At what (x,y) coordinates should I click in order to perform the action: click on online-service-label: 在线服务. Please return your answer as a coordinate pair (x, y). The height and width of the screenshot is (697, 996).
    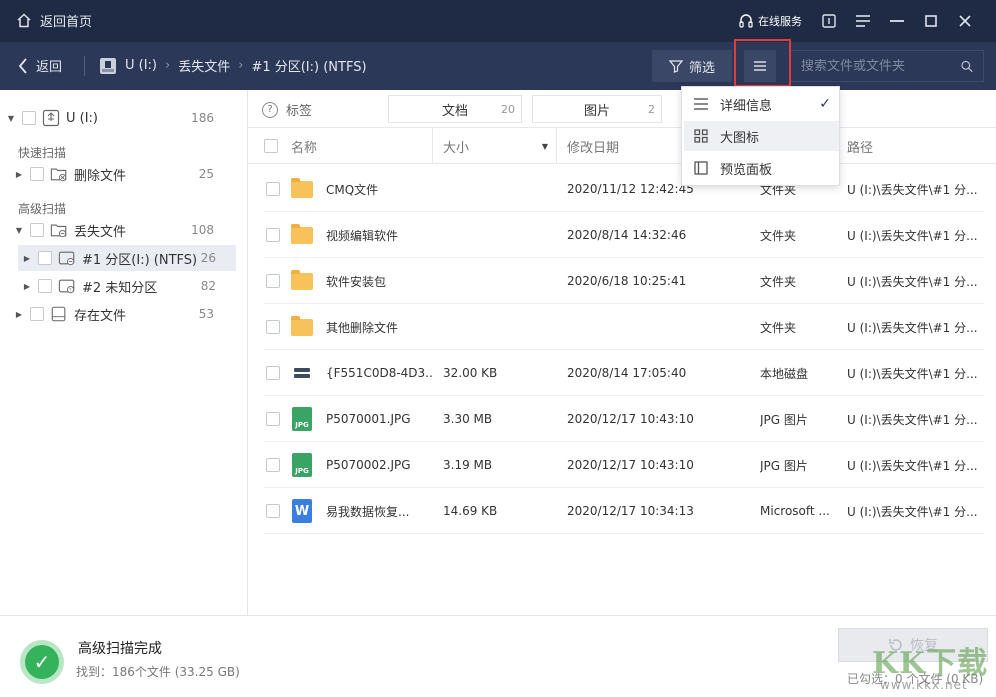
    Looking at the image, I should click on (780, 21).